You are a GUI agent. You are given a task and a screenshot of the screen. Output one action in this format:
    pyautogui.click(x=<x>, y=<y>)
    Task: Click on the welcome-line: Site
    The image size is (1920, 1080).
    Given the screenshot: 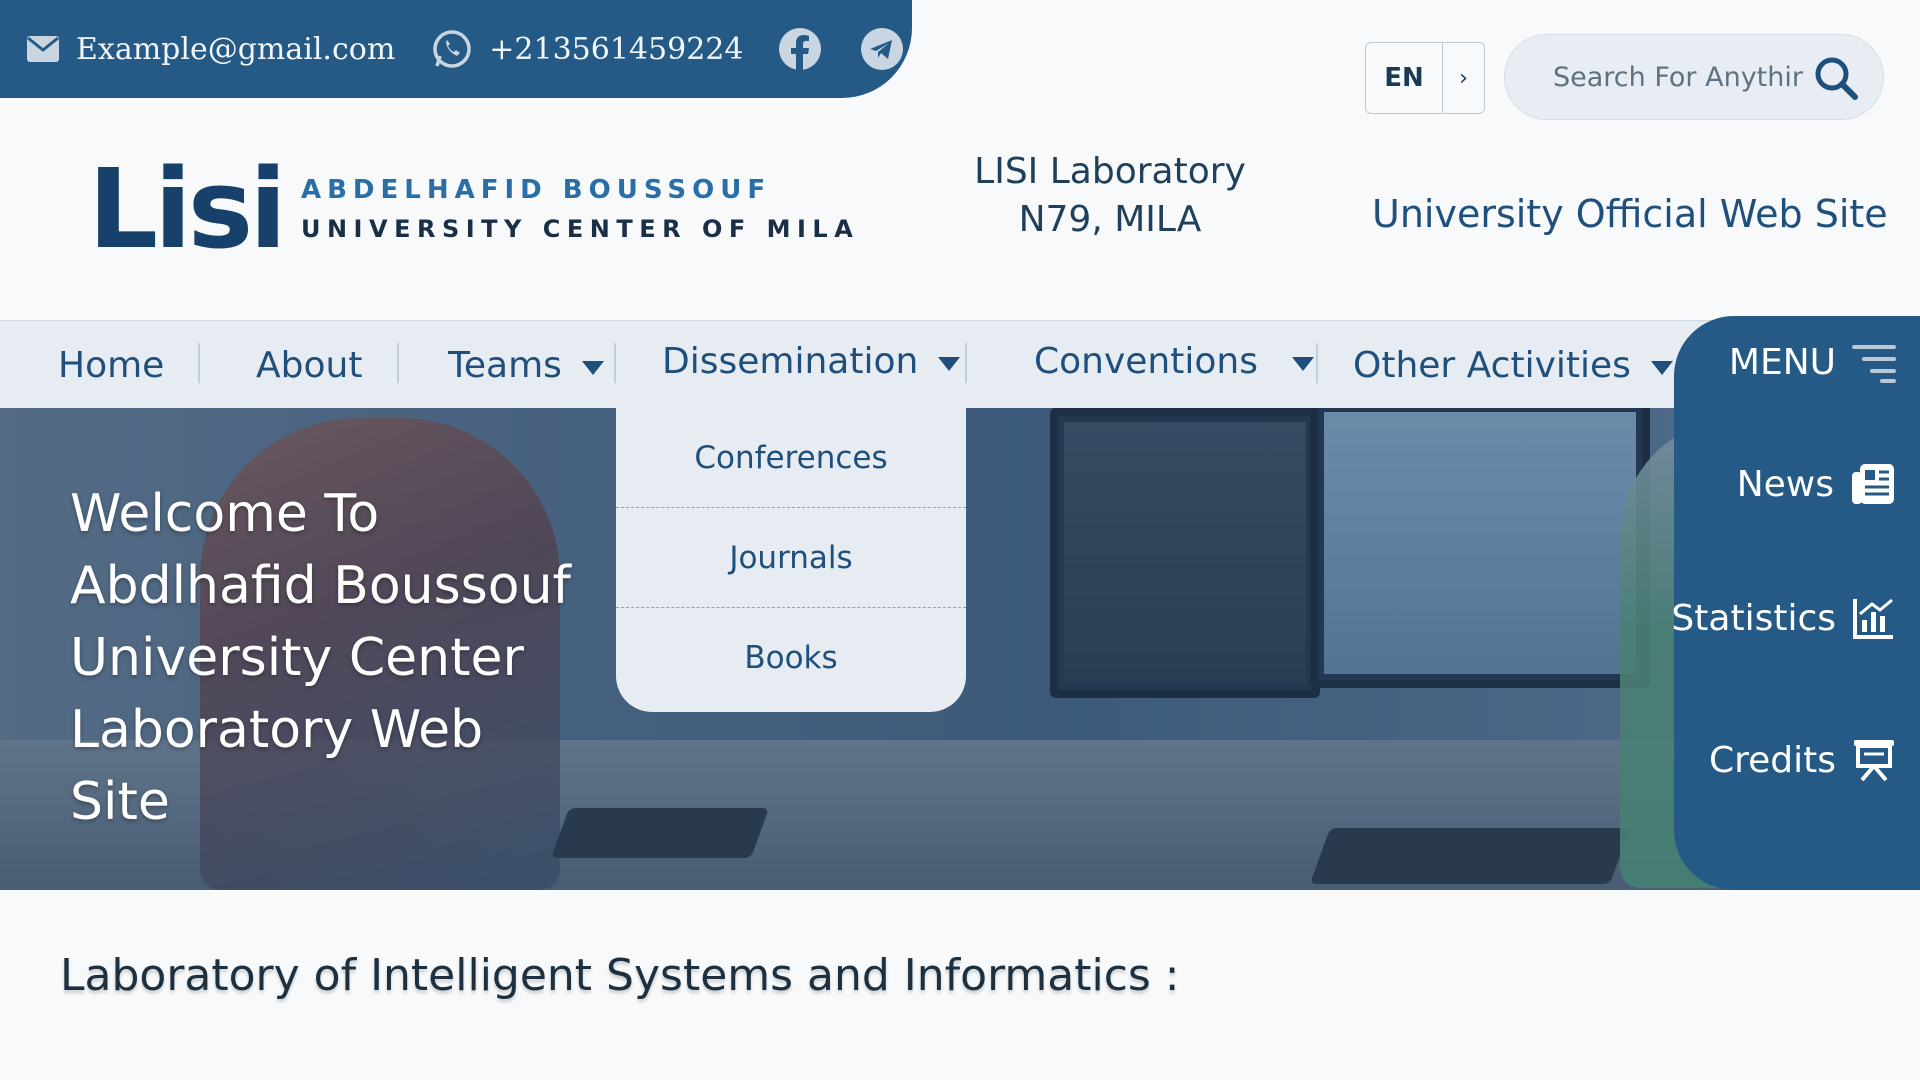 What is the action you would take?
    pyautogui.click(x=120, y=802)
    